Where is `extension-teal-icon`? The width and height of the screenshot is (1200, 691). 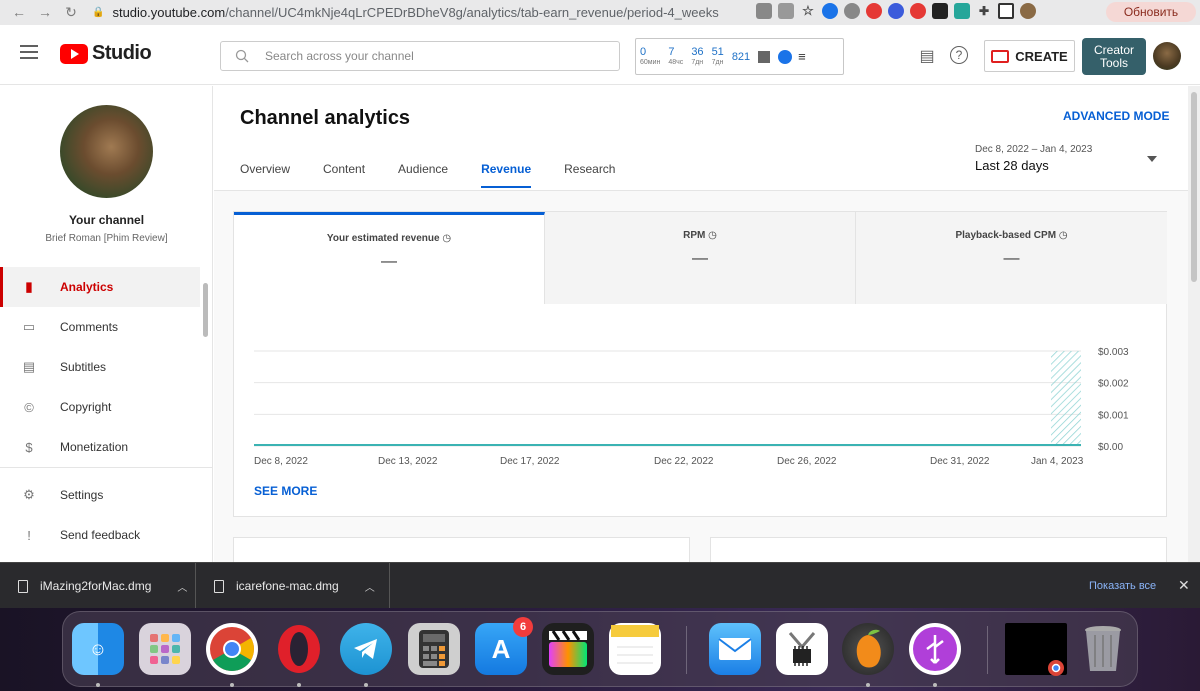 extension-teal-icon is located at coordinates (962, 11).